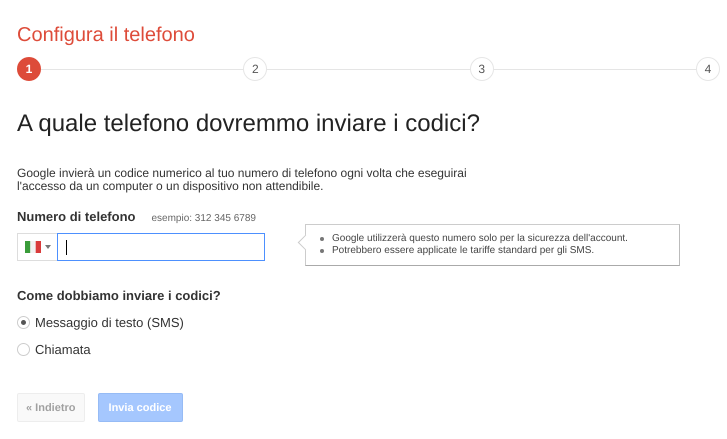 This screenshot has height=439, width=727. What do you see at coordinates (29, 69) in the screenshot?
I see `step-indicator: 1` at bounding box center [29, 69].